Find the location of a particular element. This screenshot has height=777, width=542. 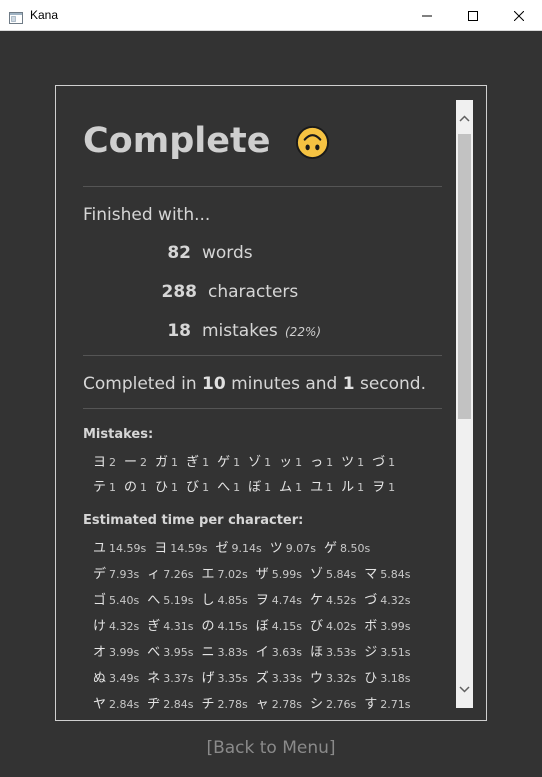

mistakes-row: テ1の1ひ1び1へ1ぼ1ム1ユ1ル1ヲ1 is located at coordinates (248, 485).